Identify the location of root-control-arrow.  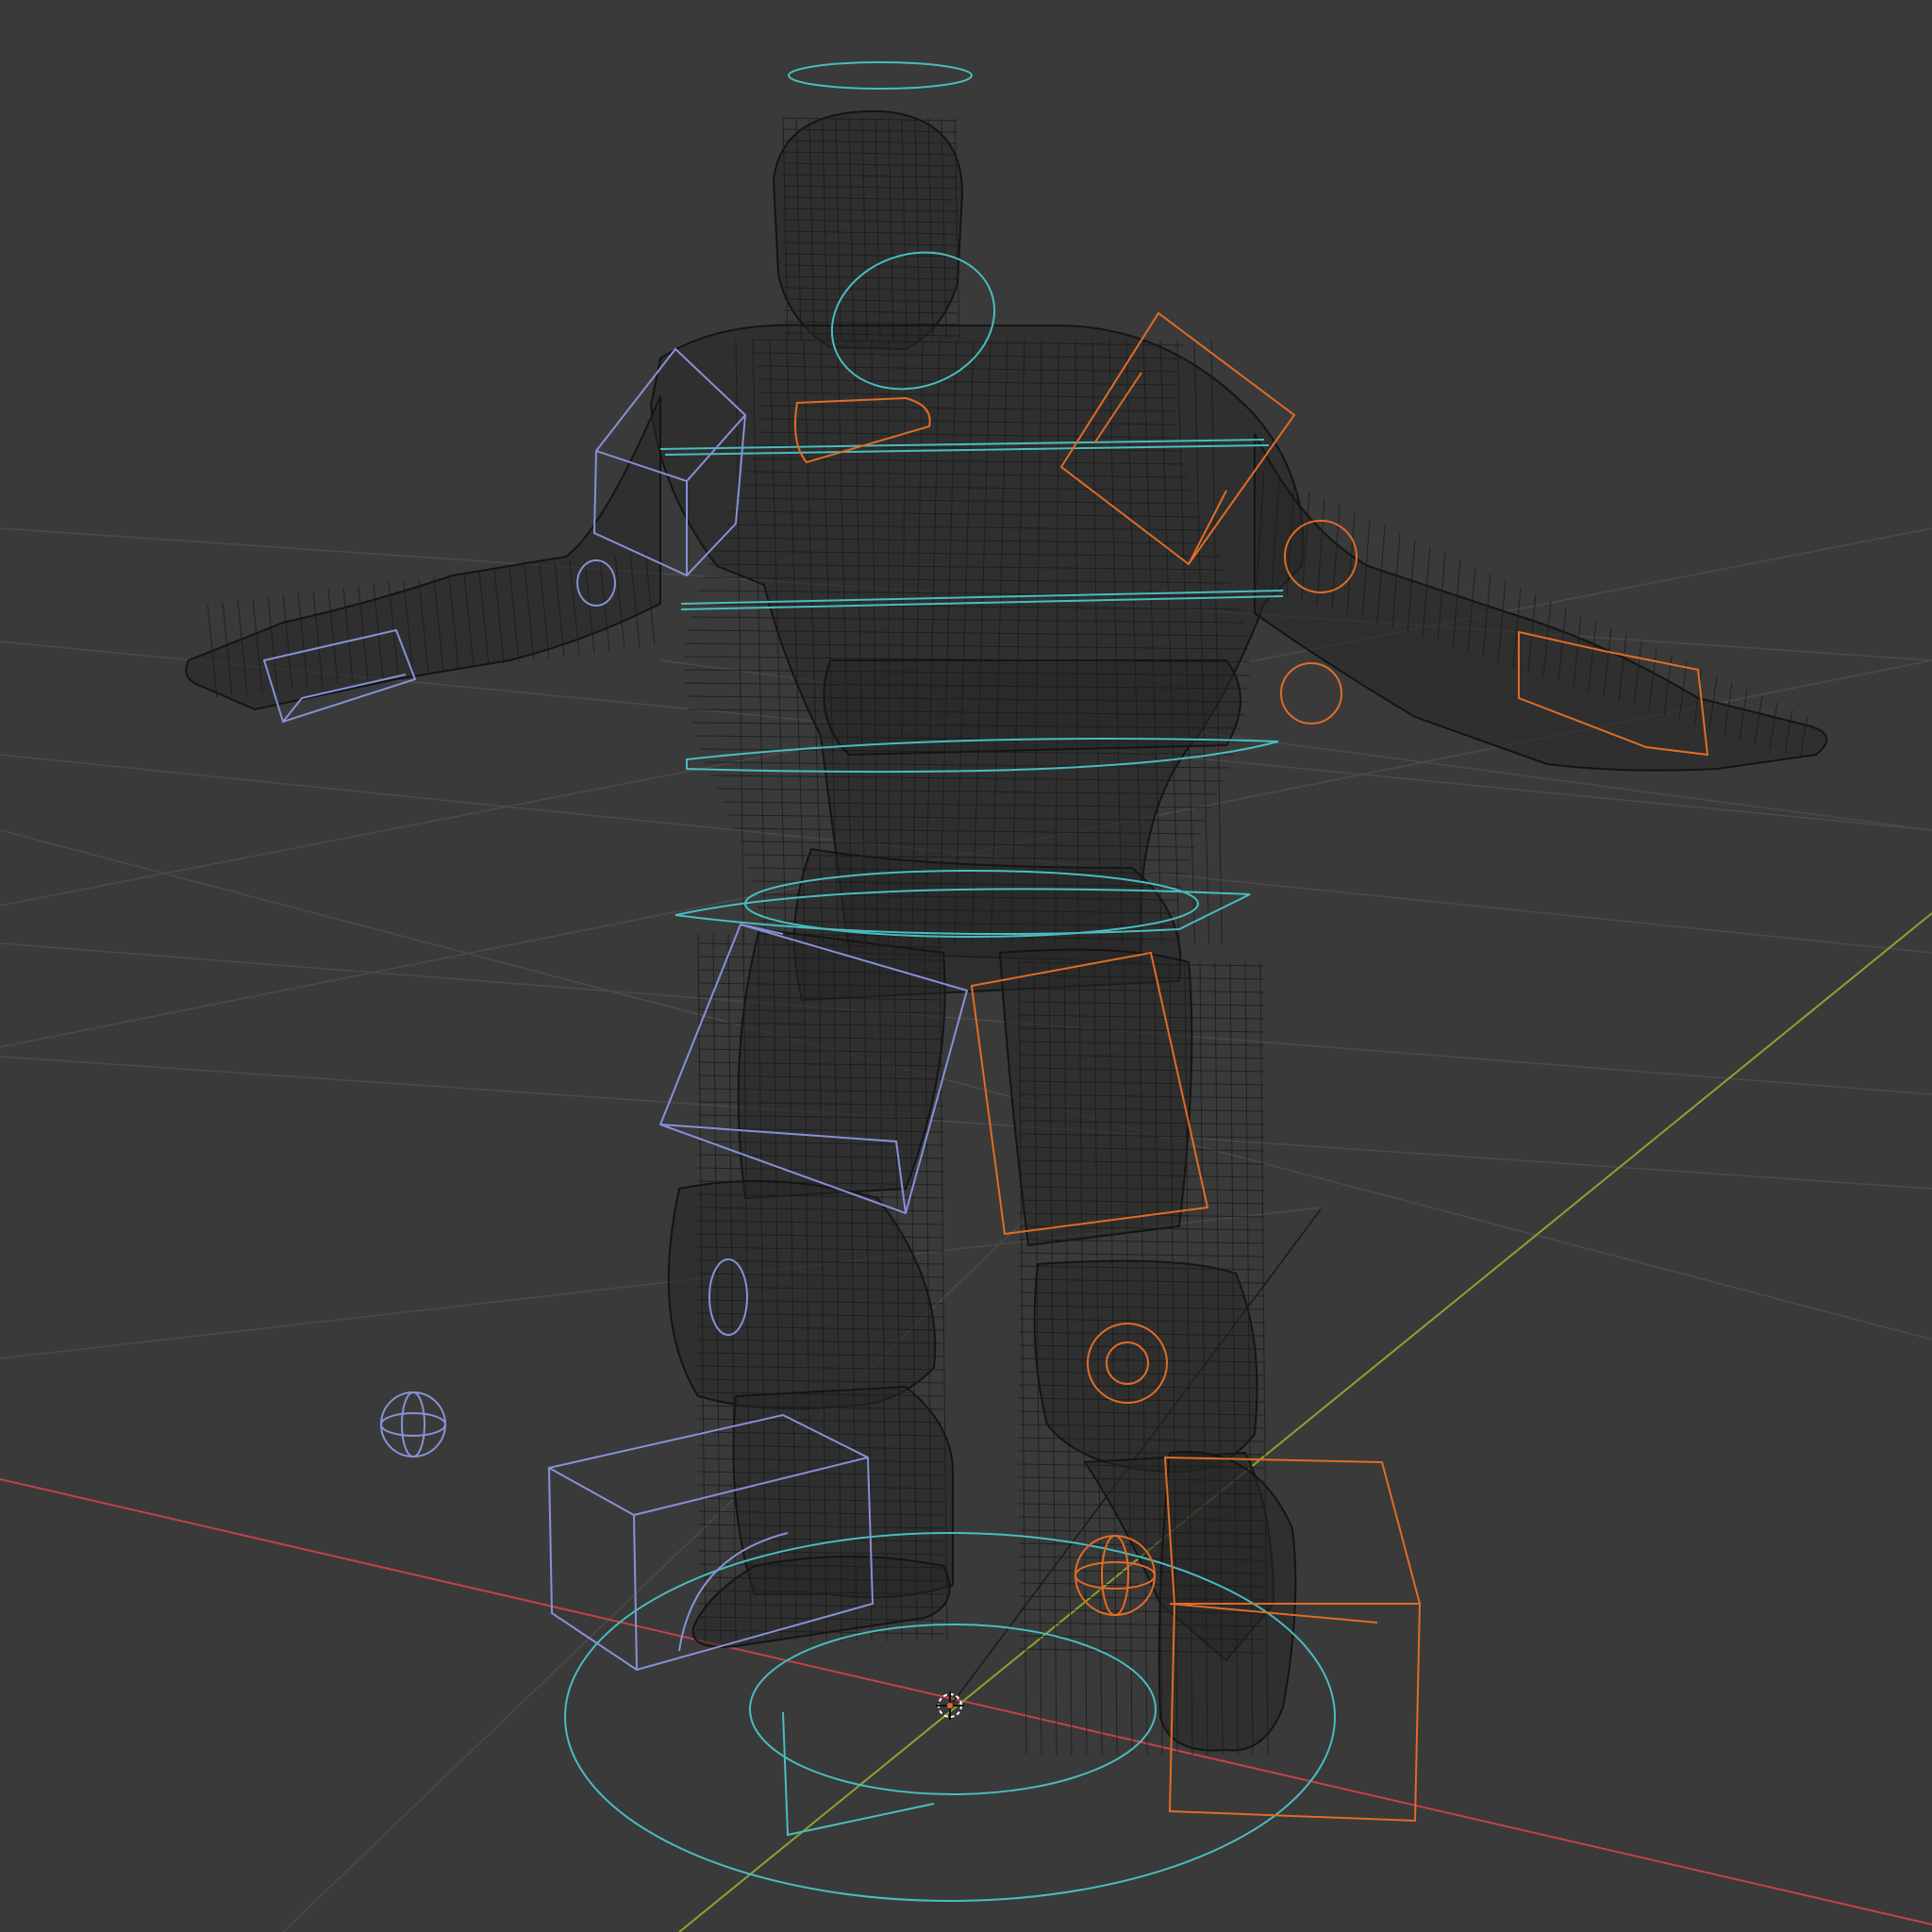
(859, 1774).